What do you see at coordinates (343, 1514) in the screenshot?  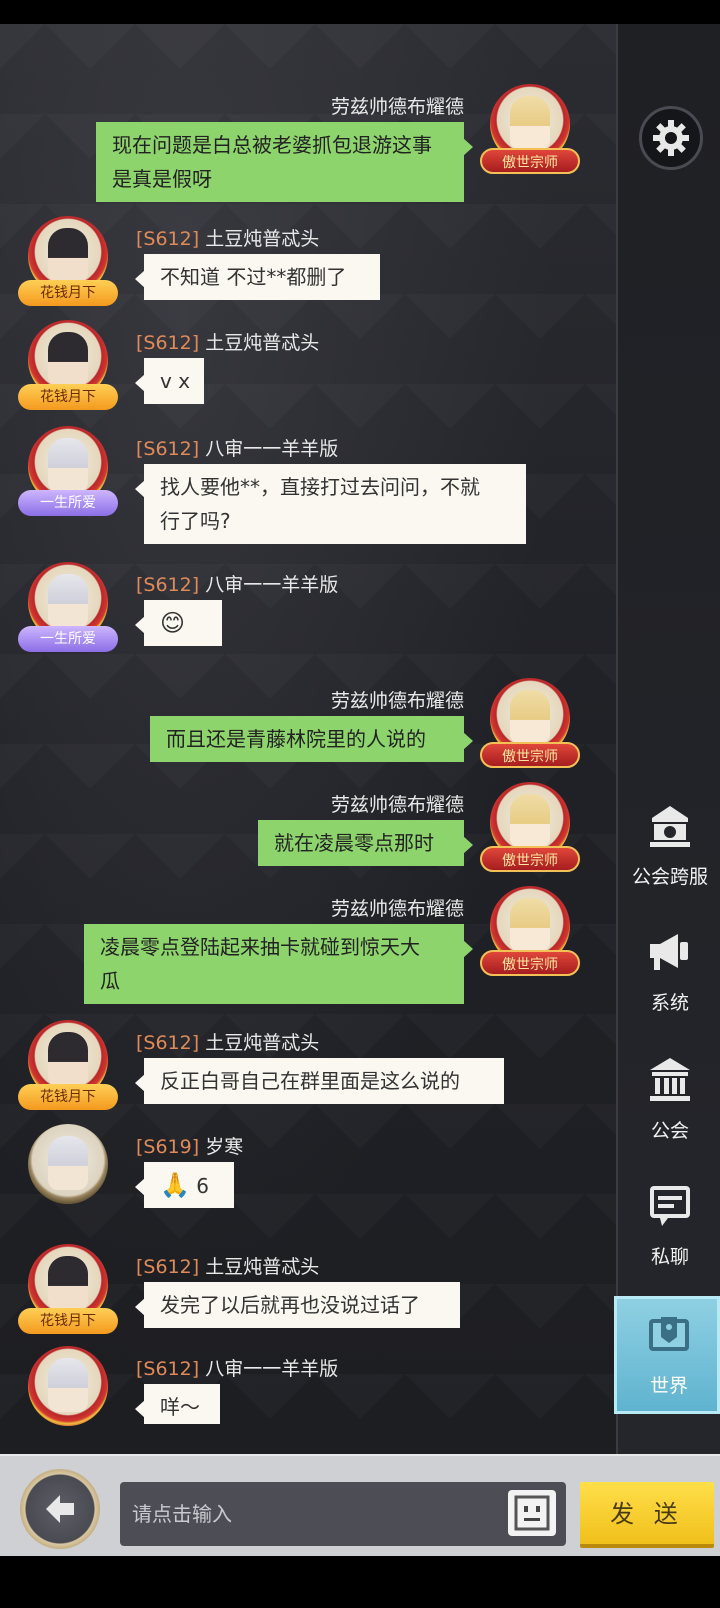 I see `message-input` at bounding box center [343, 1514].